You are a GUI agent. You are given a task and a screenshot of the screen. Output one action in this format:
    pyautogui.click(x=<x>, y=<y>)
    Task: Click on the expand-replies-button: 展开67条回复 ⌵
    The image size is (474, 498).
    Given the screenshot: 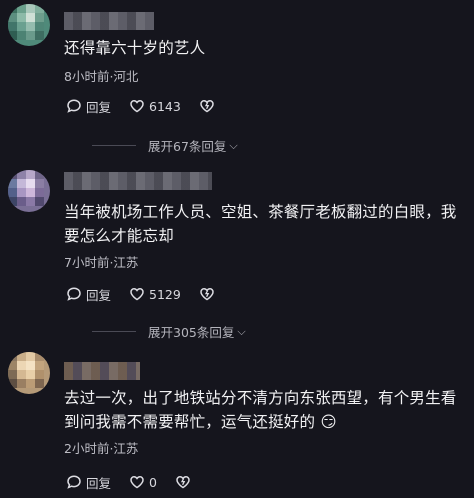 What is the action you would take?
    pyautogui.click(x=165, y=145)
    